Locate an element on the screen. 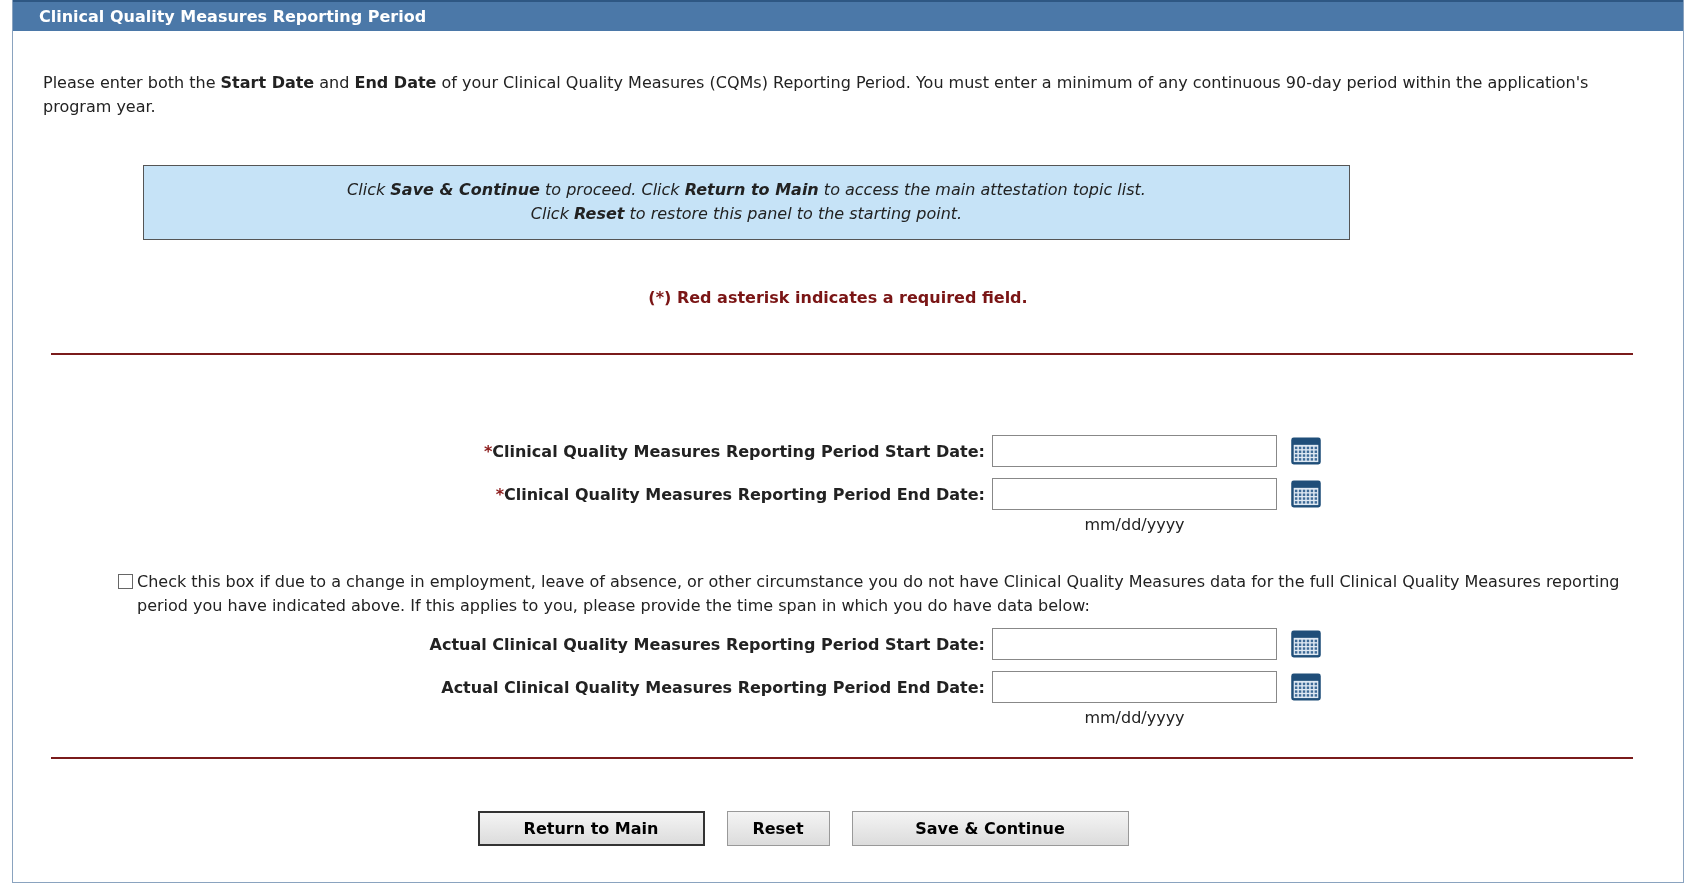  checkbox-label: Check this box if due to a change in employment, leave of absence, or other circumstance you do not have Clinical Quality Measures data for the full Clinical Quality Measures reporting period you have indicated above. If this applies to you, please provide the time span in which you do have data below: is located at coordinates (879, 594).